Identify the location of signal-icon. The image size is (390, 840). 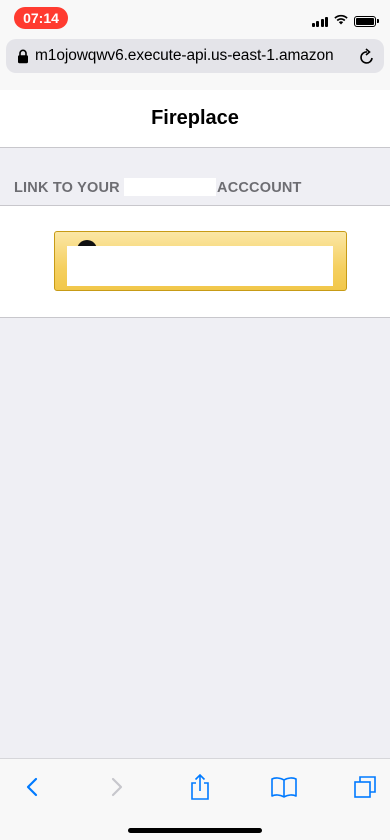
(319, 21).